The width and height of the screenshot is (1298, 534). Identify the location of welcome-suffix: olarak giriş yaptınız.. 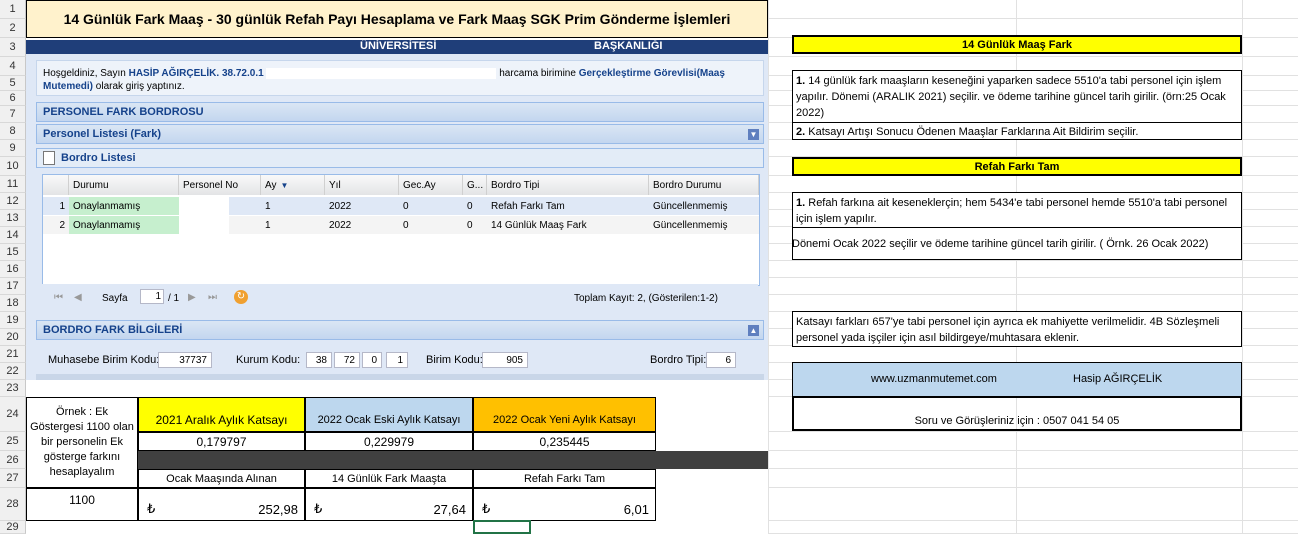
(140, 86).